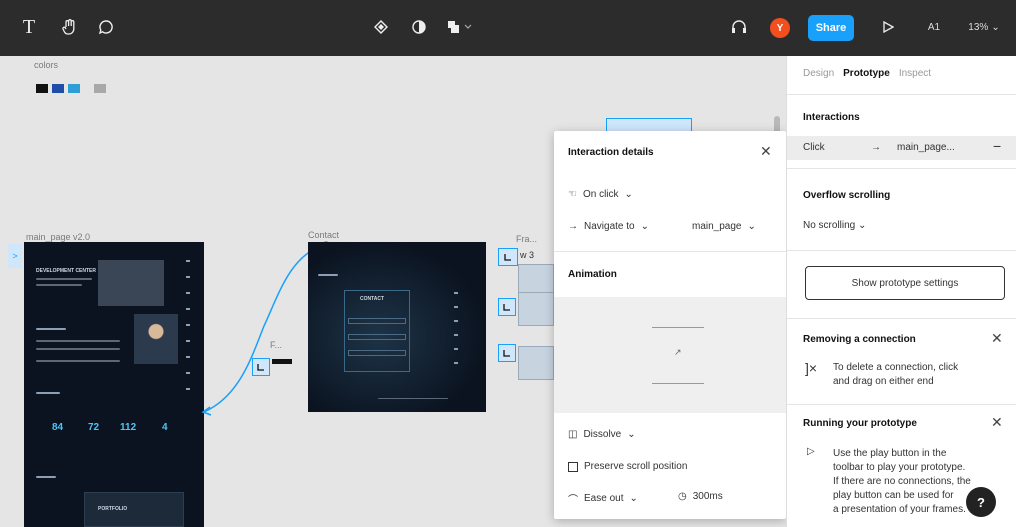  I want to click on component-icon, so click(381, 27).